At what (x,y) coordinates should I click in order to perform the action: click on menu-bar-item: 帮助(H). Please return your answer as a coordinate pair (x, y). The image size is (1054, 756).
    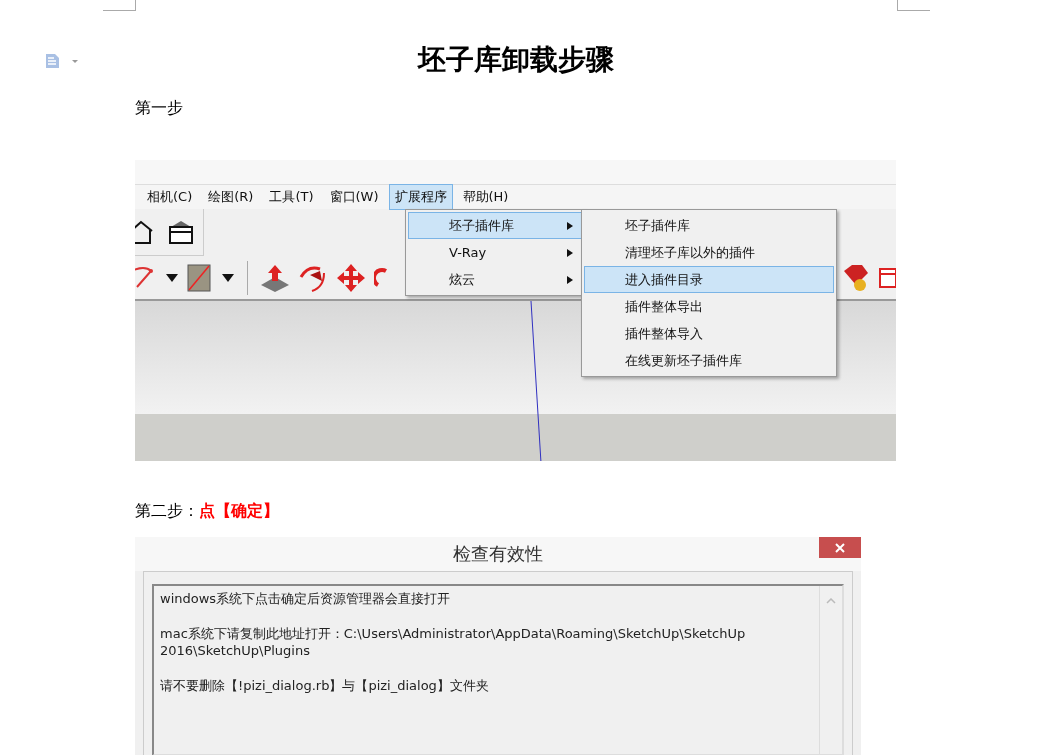
    Looking at the image, I should click on (485, 197).